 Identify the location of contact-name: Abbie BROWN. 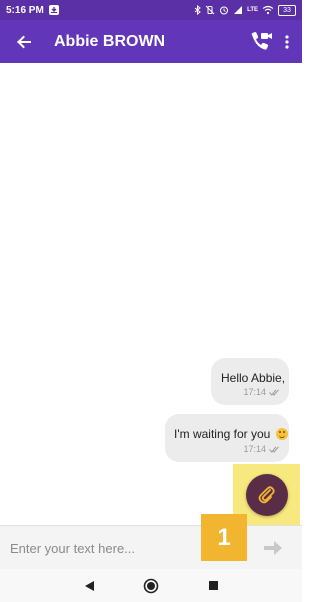
(109, 42).